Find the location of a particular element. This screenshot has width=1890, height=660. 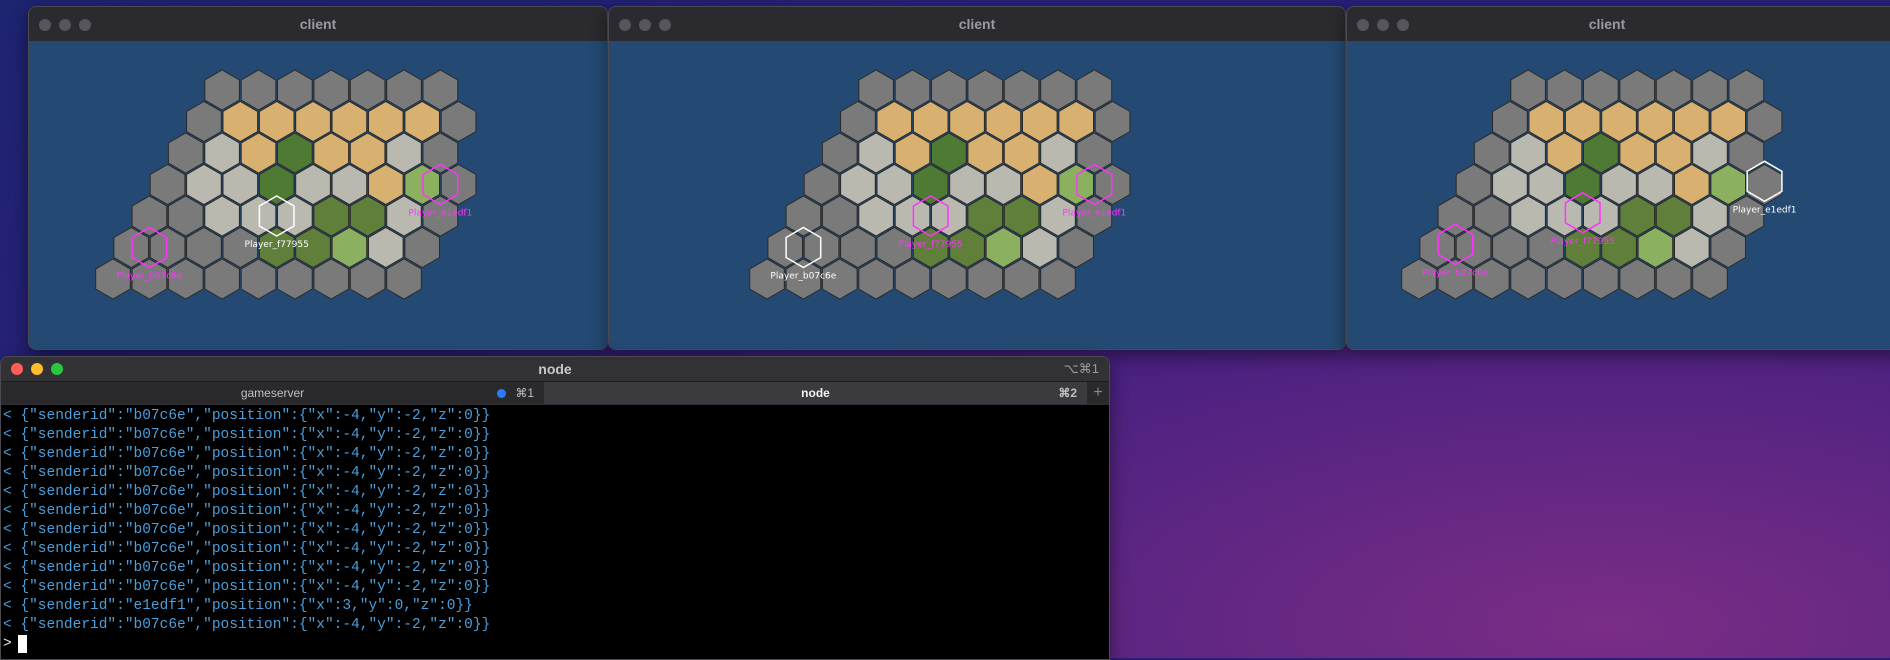

new-tab-plus-icon: + is located at coordinates (1098, 393).